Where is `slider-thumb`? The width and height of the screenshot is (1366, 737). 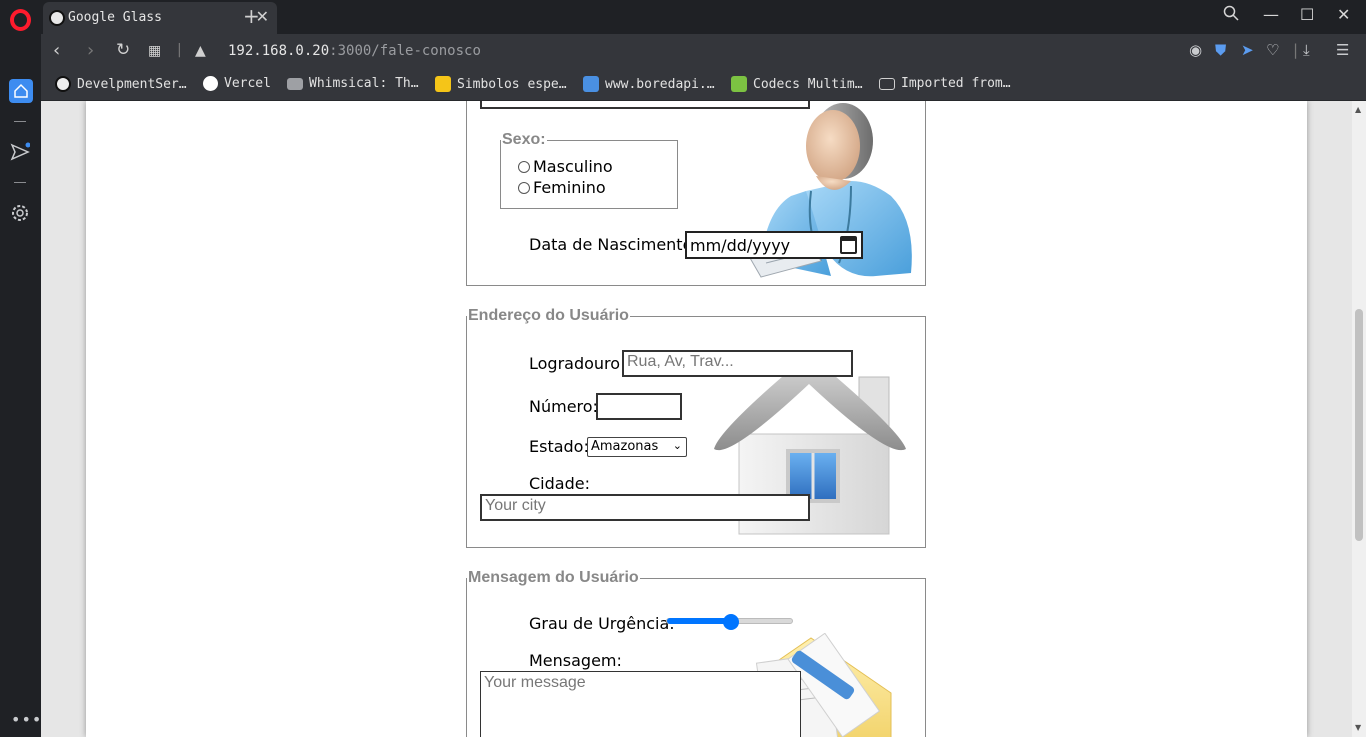
slider-thumb is located at coordinates (731, 622).